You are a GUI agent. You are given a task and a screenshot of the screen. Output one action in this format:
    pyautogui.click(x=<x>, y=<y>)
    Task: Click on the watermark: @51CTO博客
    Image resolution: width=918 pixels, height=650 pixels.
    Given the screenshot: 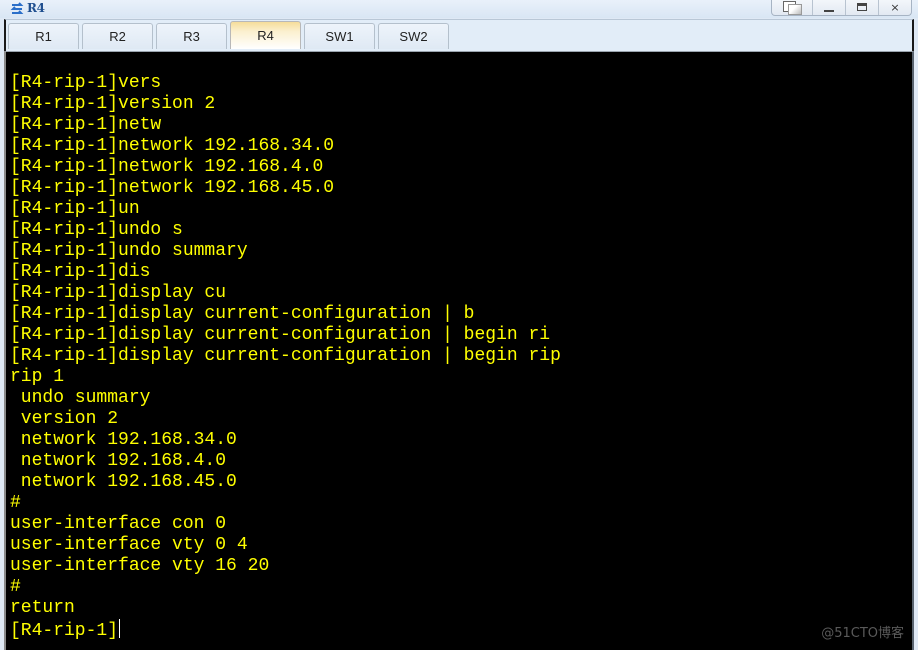 What is the action you would take?
    pyautogui.click(x=862, y=633)
    